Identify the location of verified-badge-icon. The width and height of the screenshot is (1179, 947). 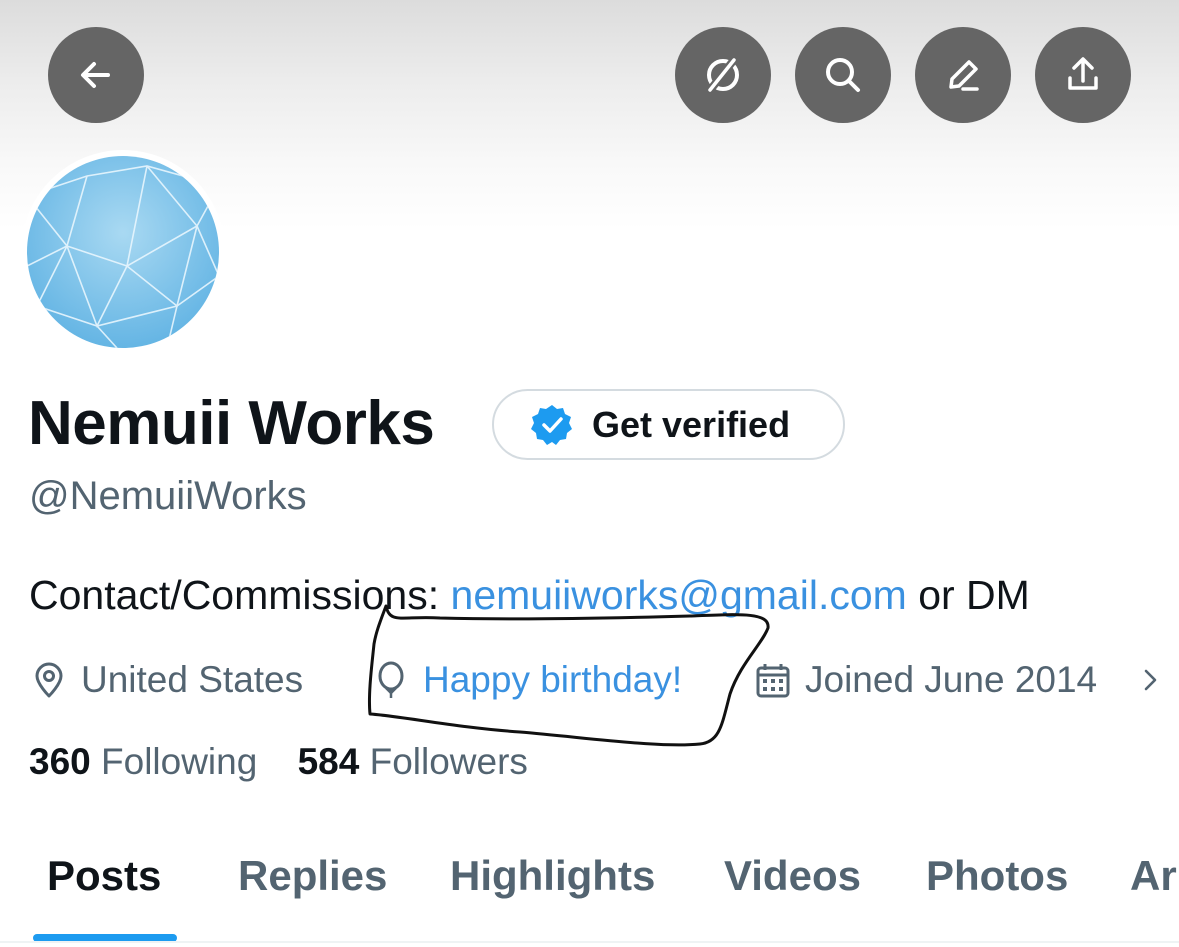
(551, 424).